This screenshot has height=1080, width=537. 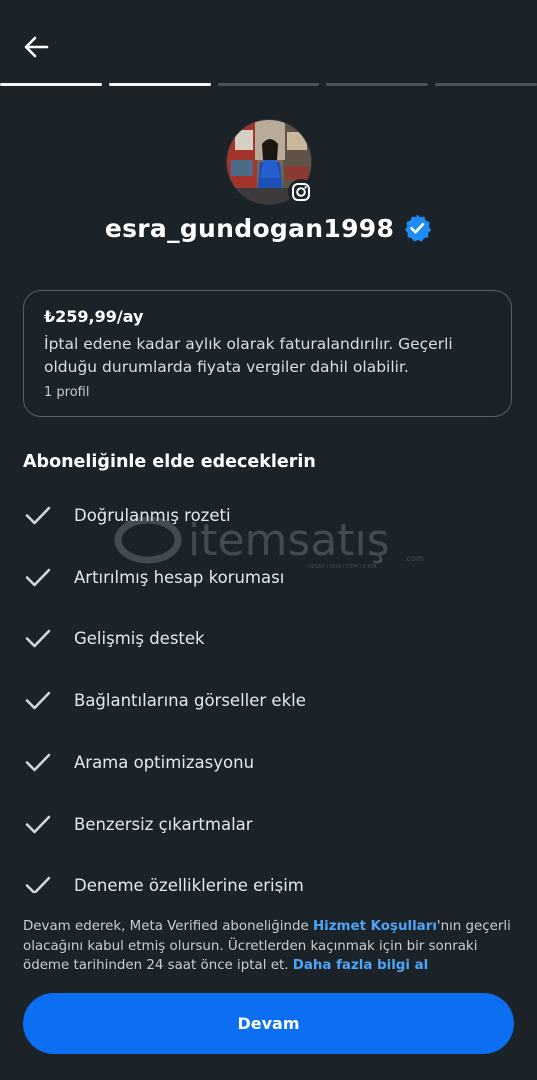 I want to click on benefit-link-images: Bağlantılarına görseller ekle, so click(x=268, y=700).